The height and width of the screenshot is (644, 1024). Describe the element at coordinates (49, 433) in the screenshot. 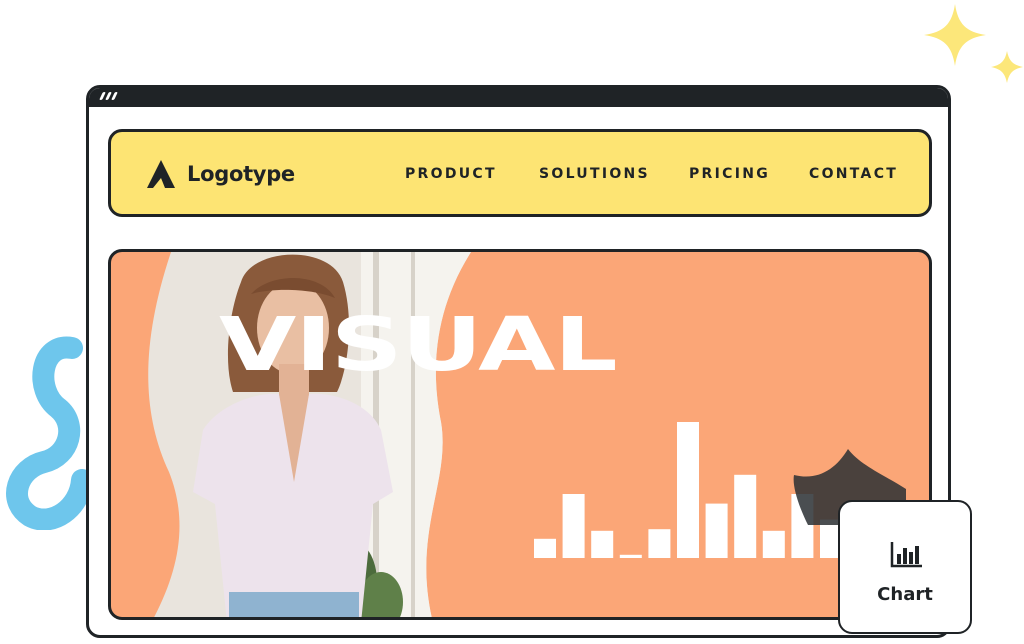

I see `squiggle-decoration` at that location.